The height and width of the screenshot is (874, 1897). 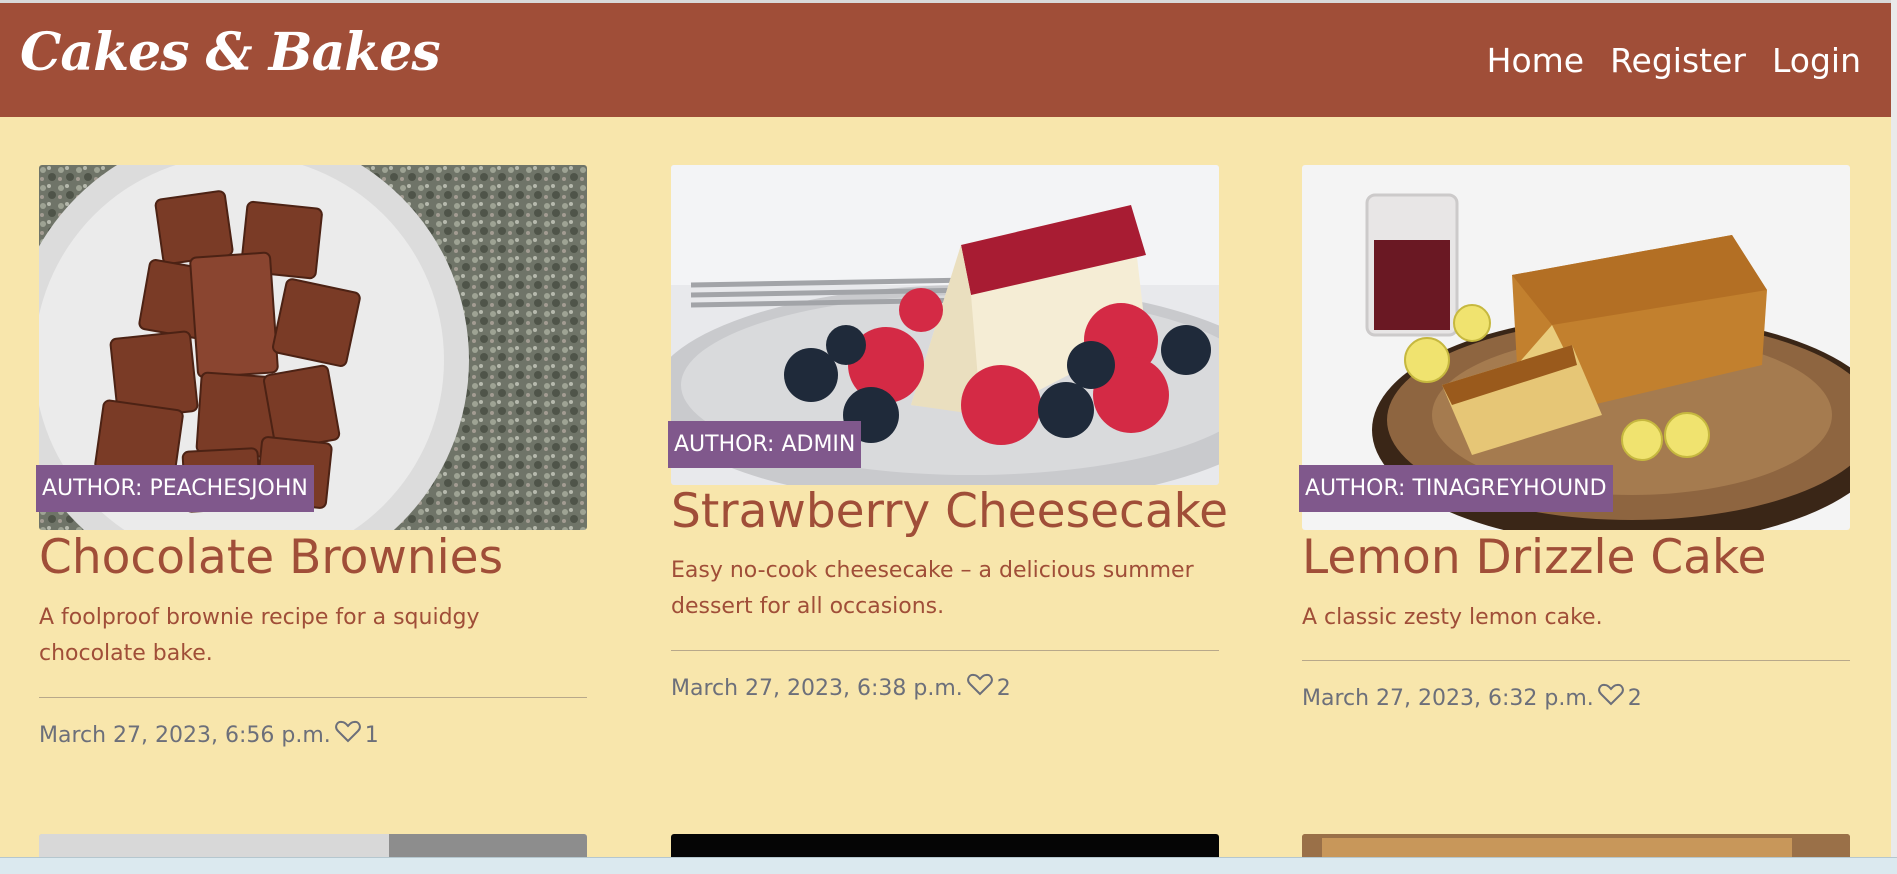 I want to click on recipe-title: Chocolate Brownies, so click(x=271, y=557).